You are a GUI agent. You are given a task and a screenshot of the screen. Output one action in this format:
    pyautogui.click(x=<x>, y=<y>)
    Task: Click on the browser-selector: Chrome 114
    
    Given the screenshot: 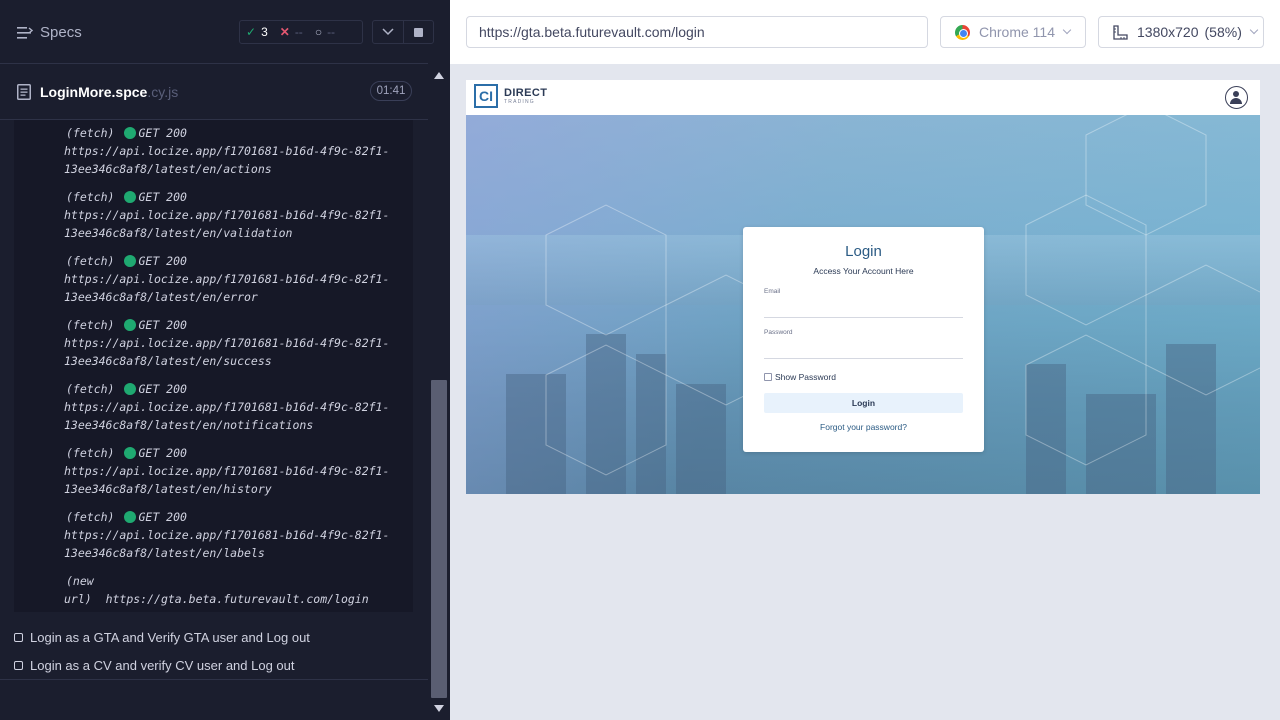 What is the action you would take?
    pyautogui.click(x=1013, y=32)
    